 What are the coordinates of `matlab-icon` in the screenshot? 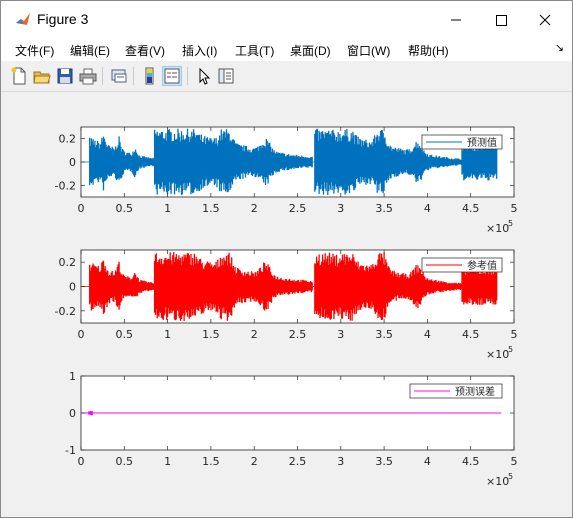 It's located at (23, 19).